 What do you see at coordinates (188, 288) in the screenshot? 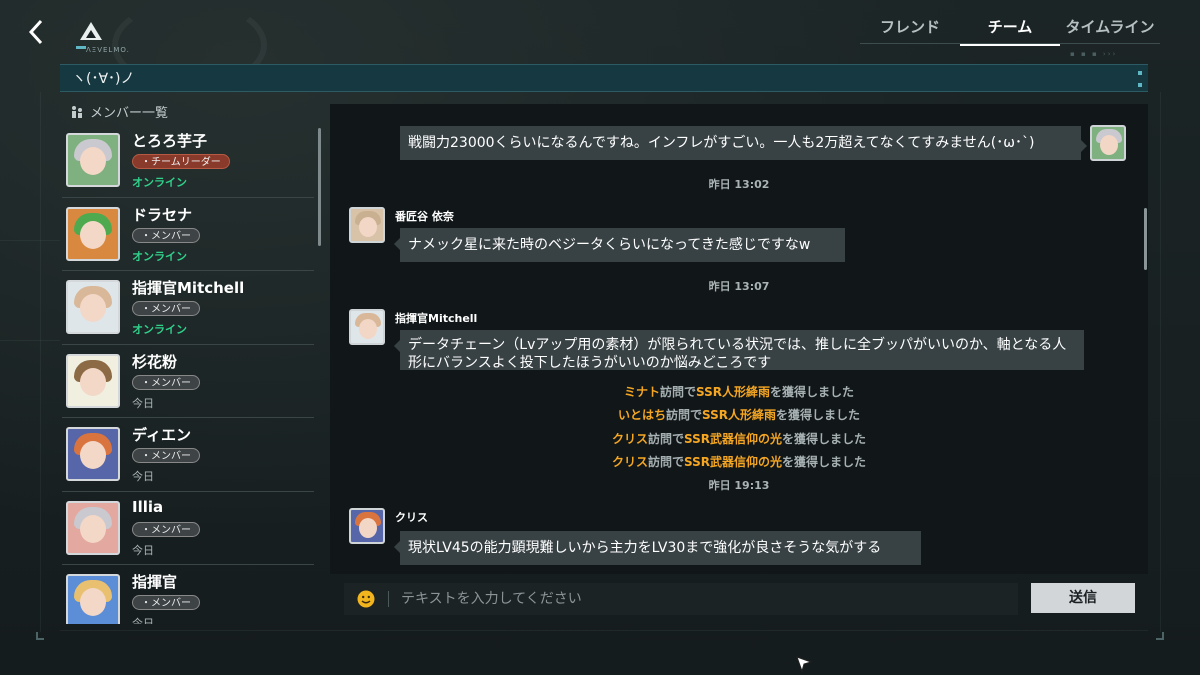
I see `member-name: 指揮官Mitchell` at bounding box center [188, 288].